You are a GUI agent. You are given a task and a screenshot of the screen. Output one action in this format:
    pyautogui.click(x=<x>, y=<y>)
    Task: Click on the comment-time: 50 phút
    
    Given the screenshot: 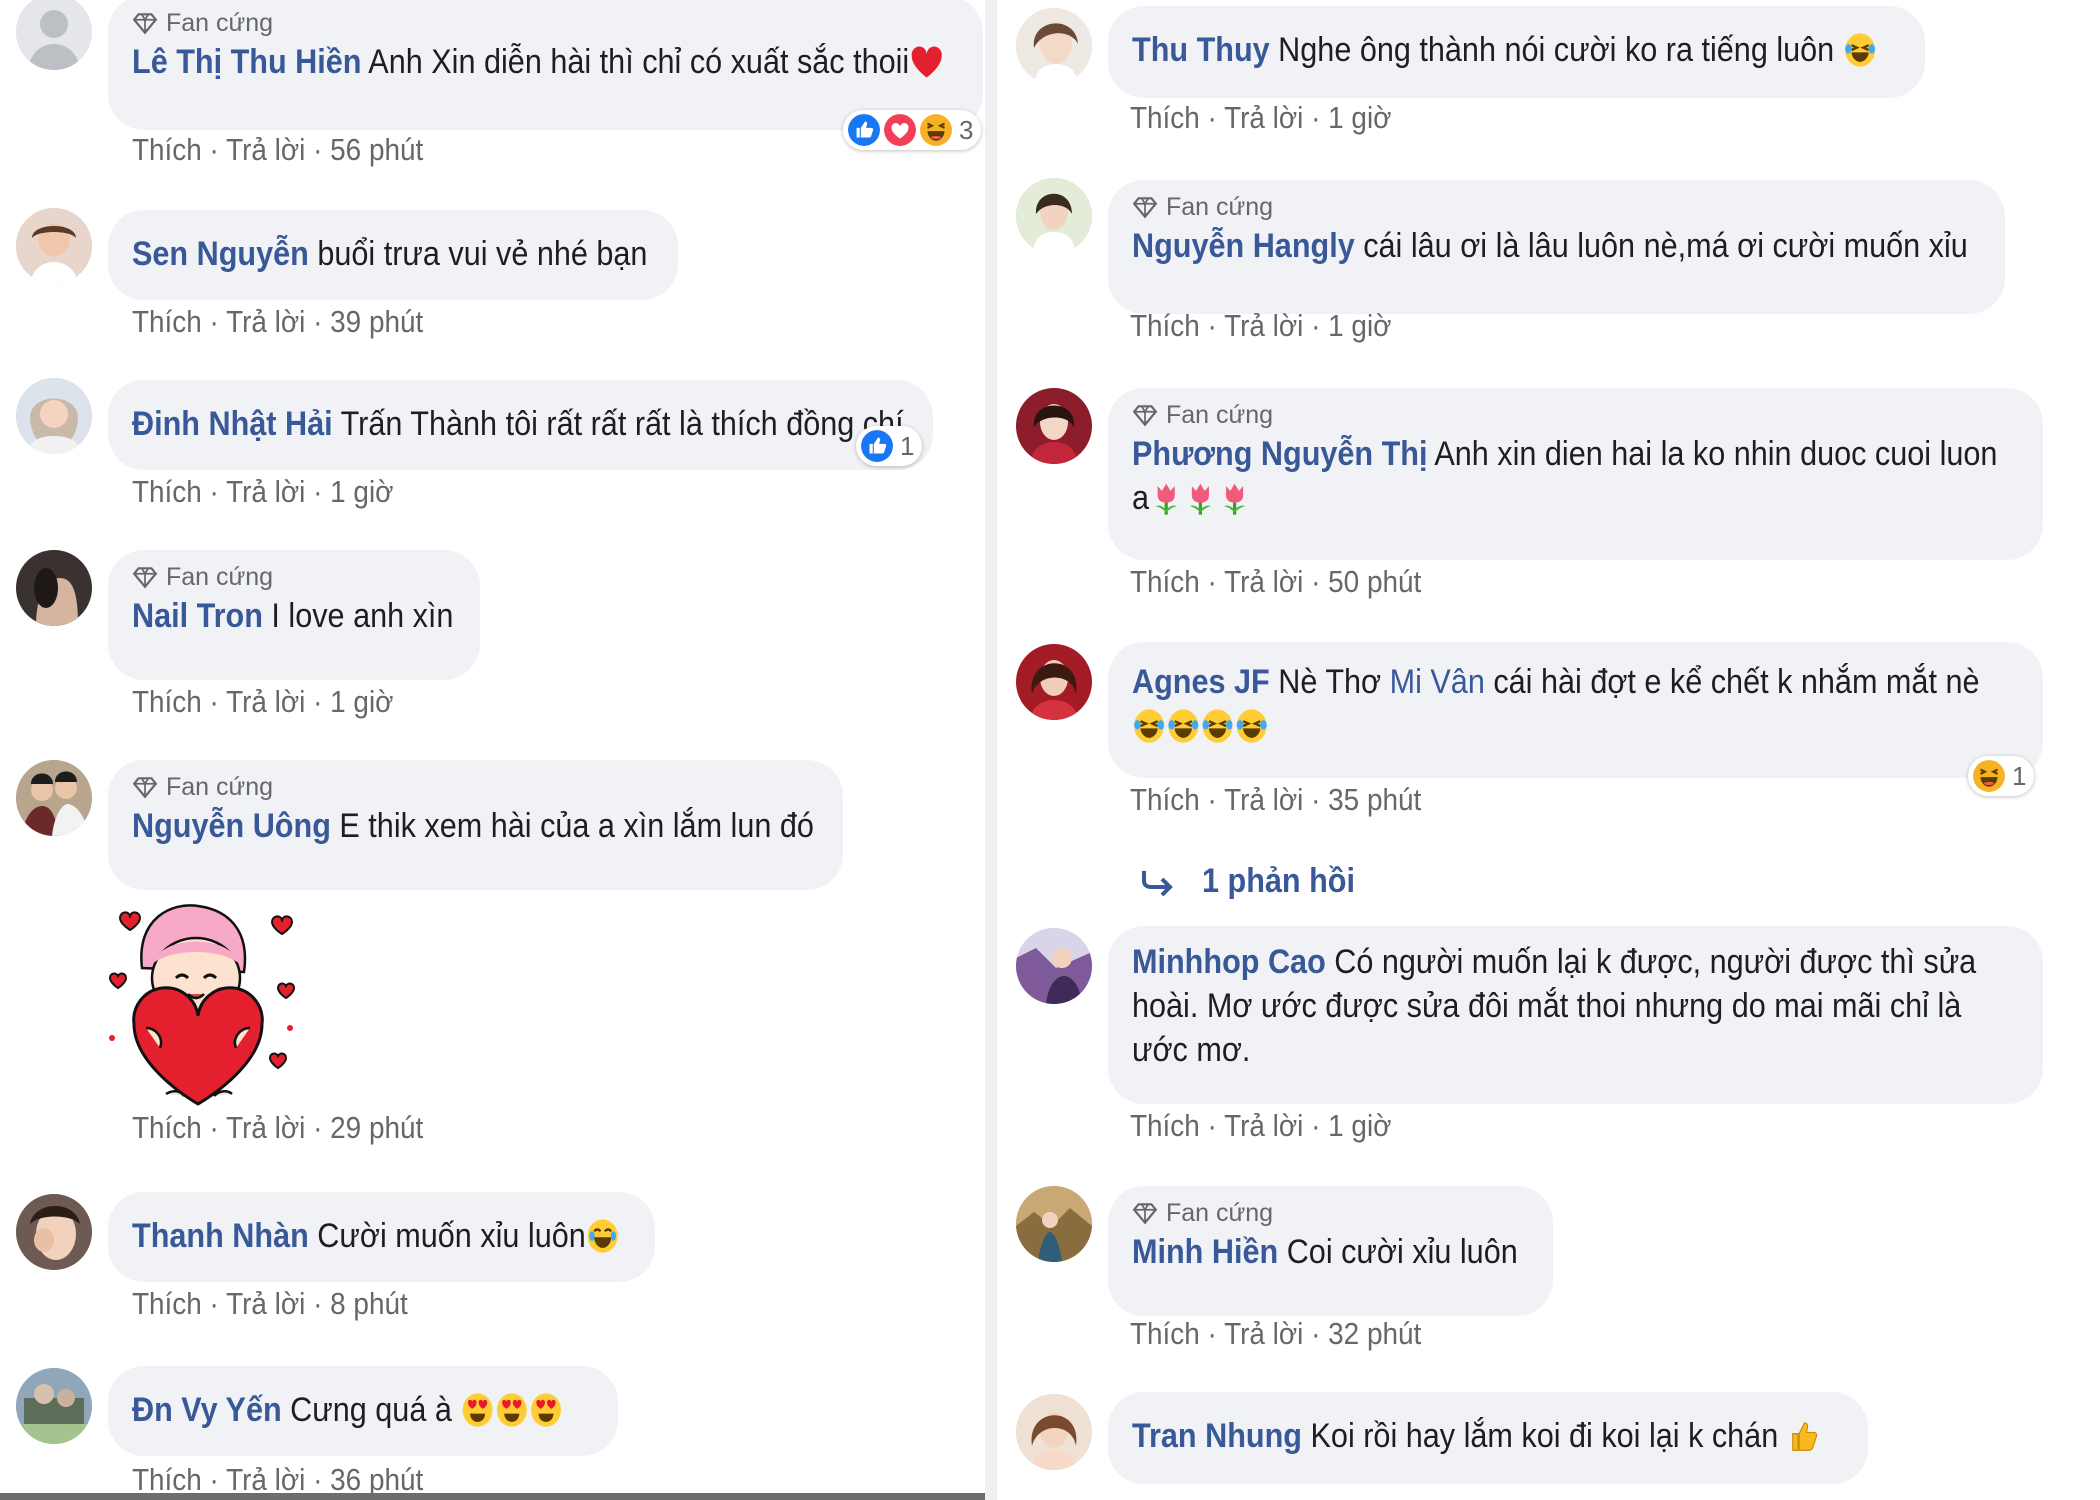 What is the action you would take?
    pyautogui.click(x=1374, y=581)
    